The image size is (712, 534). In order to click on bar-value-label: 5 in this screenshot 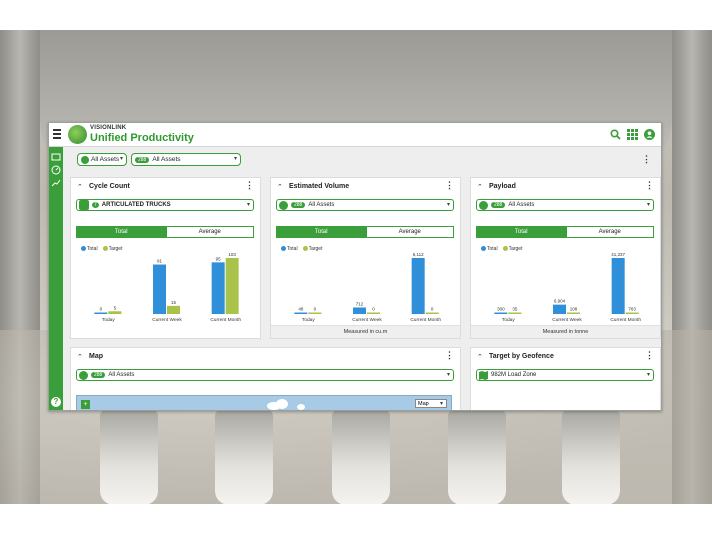, I will do `click(115, 307)`.